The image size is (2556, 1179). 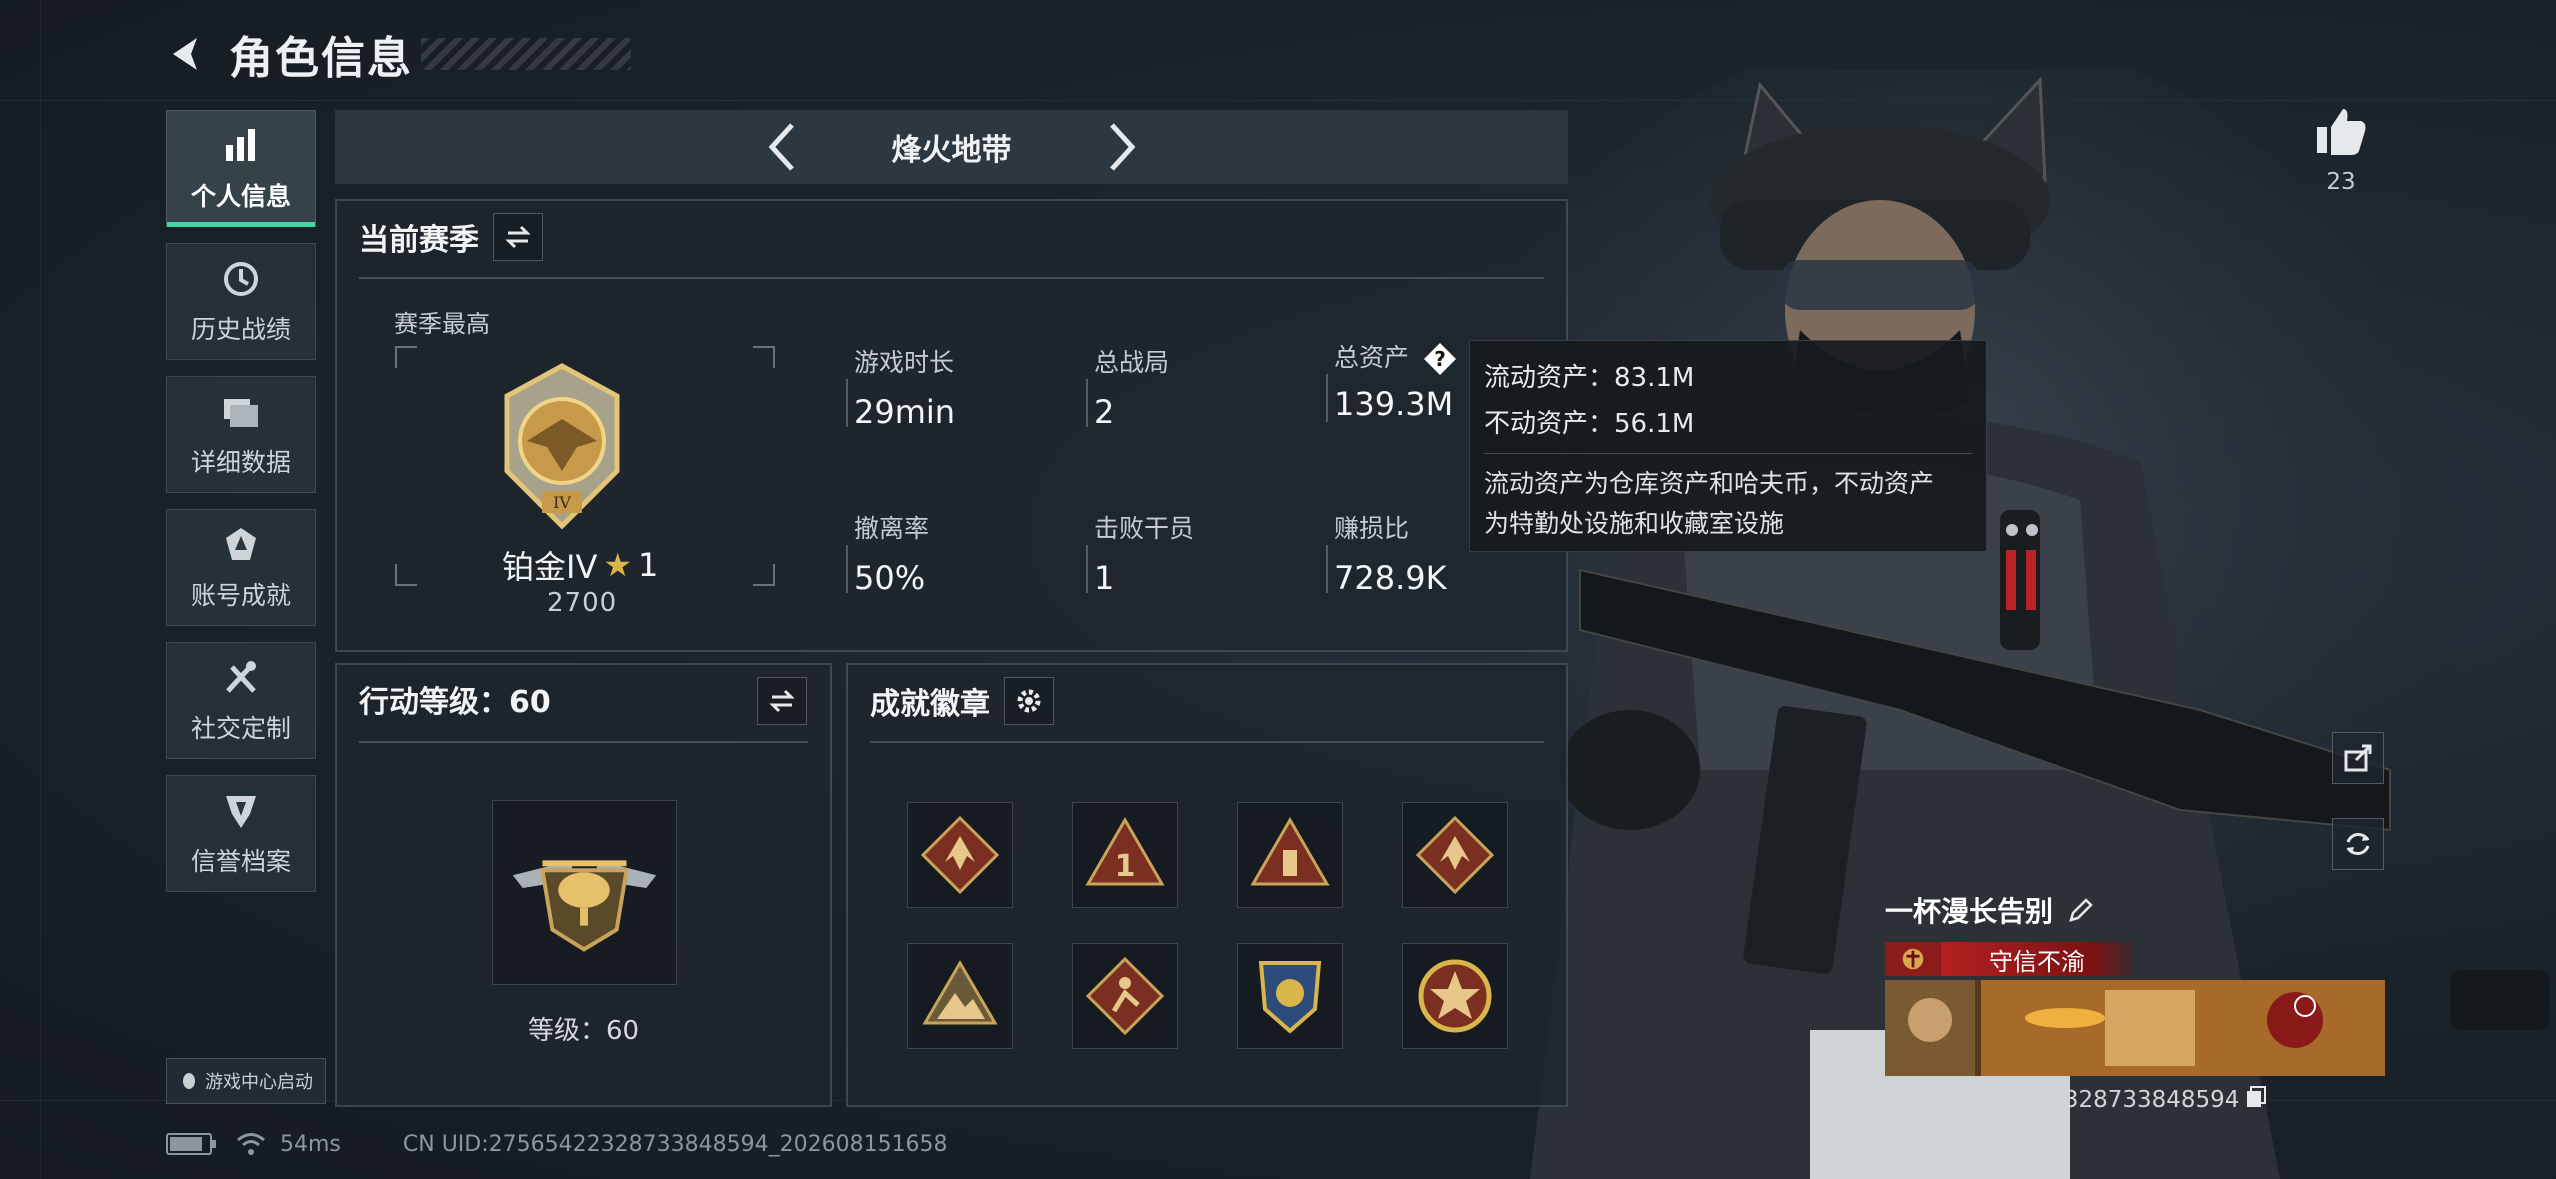 I want to click on stat-play-time: 游戏时长 29min, so click(x=901, y=387).